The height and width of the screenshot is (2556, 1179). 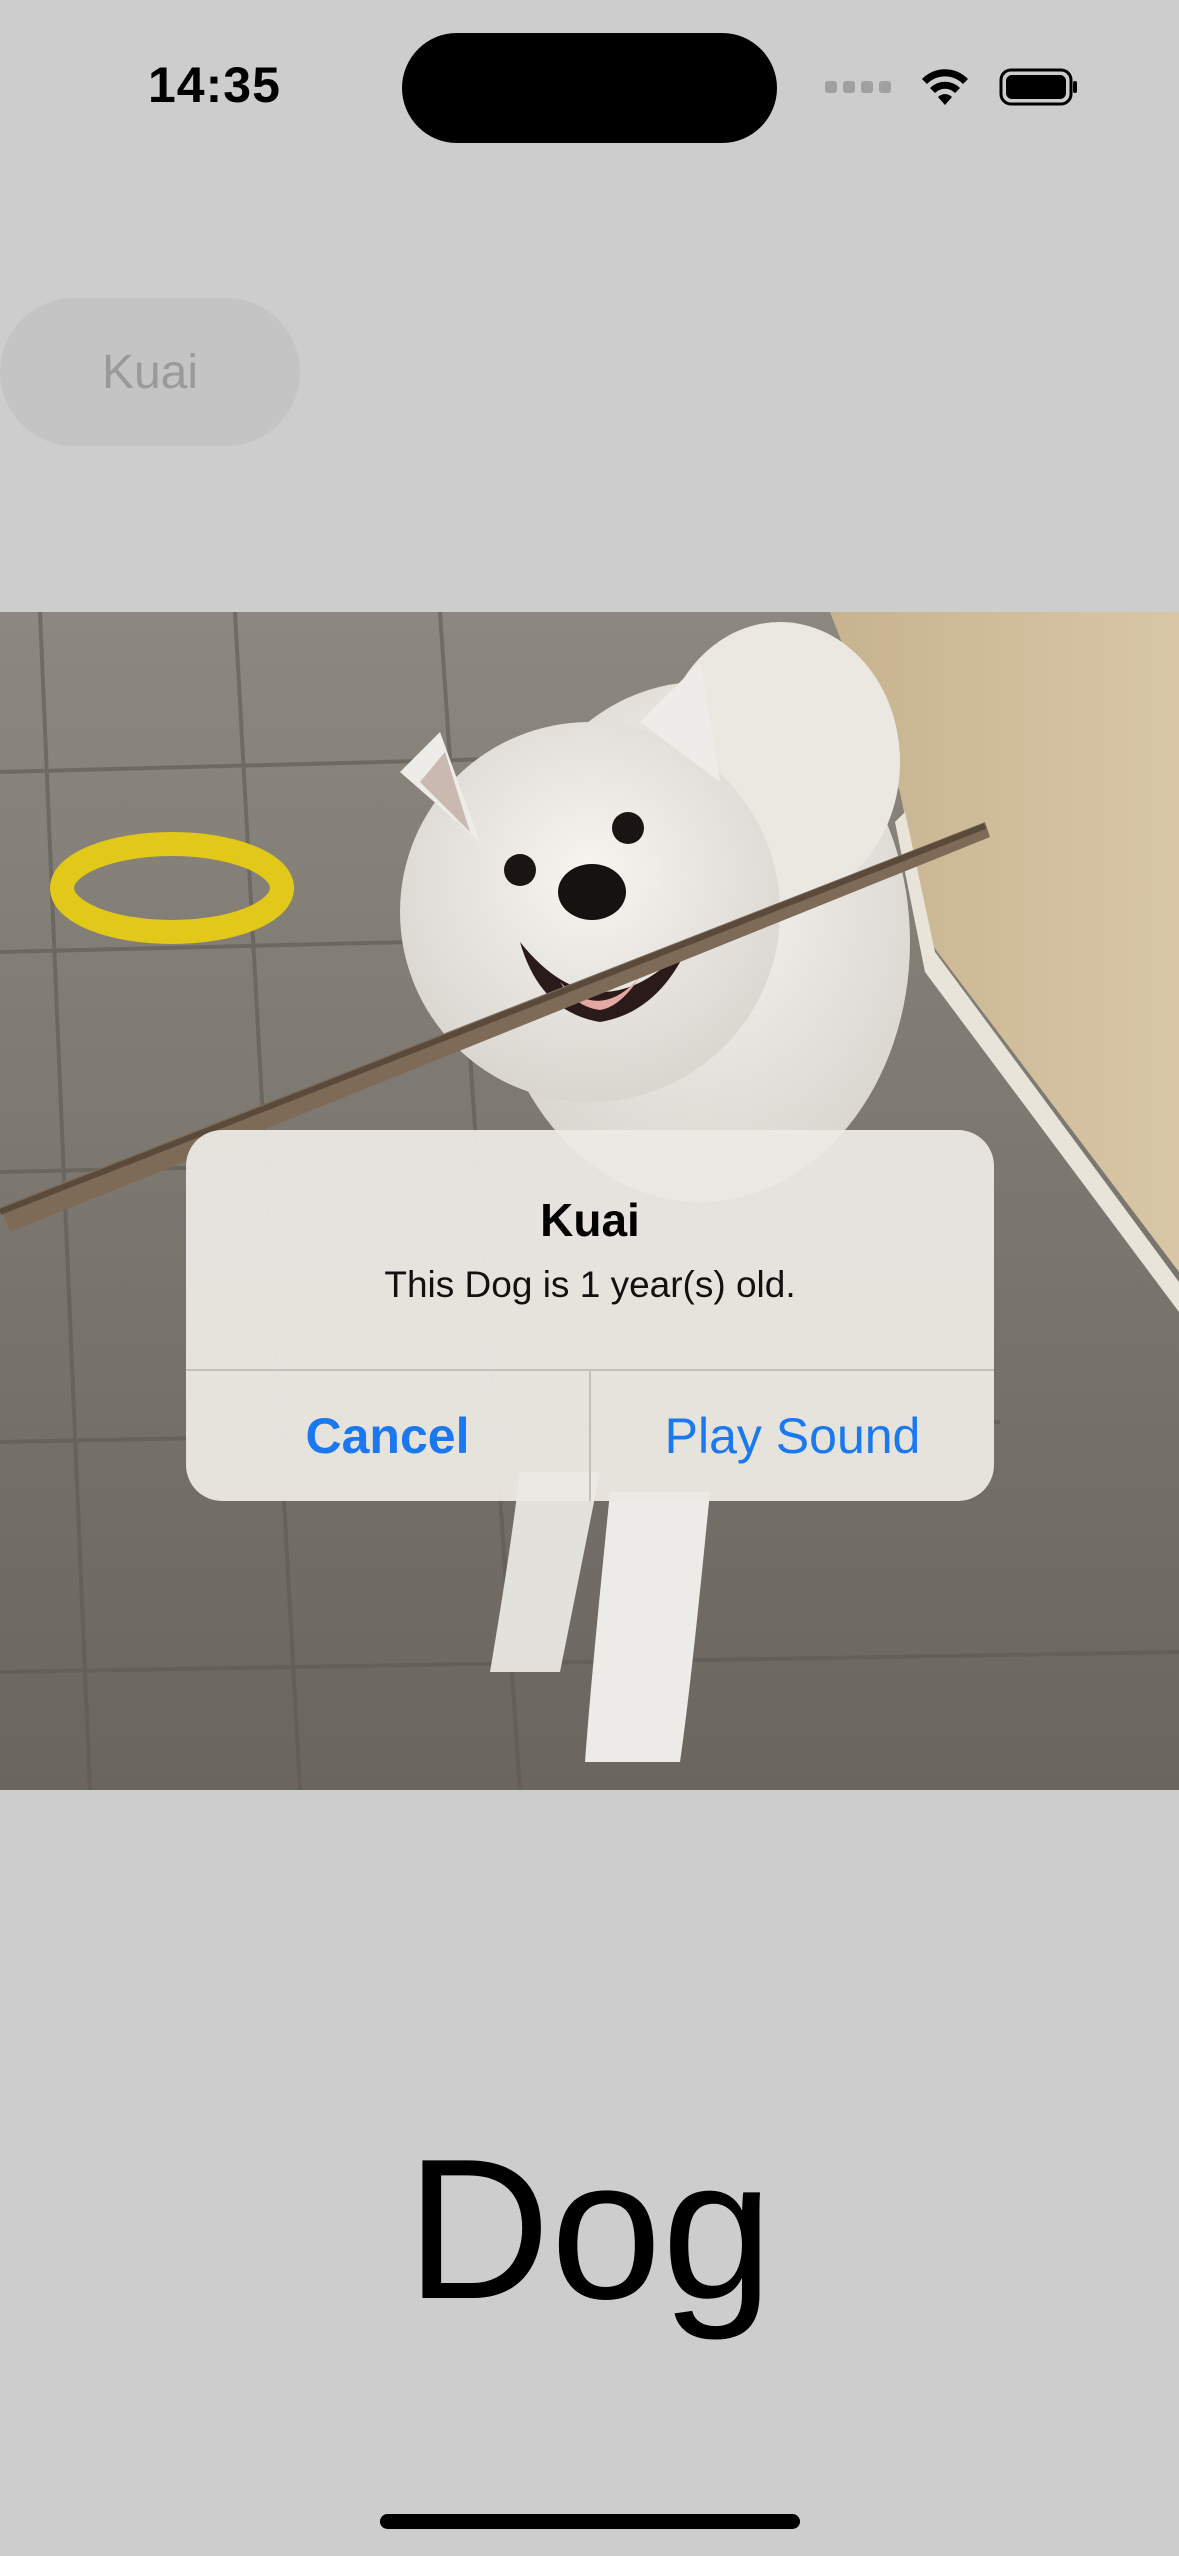 What do you see at coordinates (590, 1284) in the screenshot?
I see `alert-message: This Dog is 1 year(s) old.` at bounding box center [590, 1284].